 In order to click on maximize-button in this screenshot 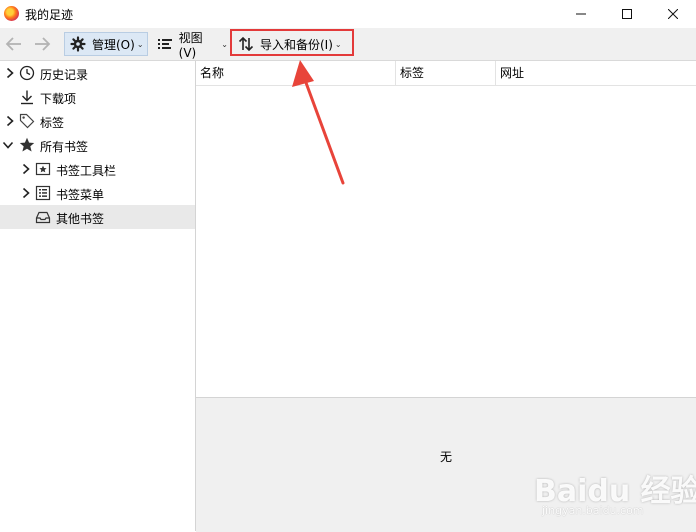, I will do `click(627, 14)`.